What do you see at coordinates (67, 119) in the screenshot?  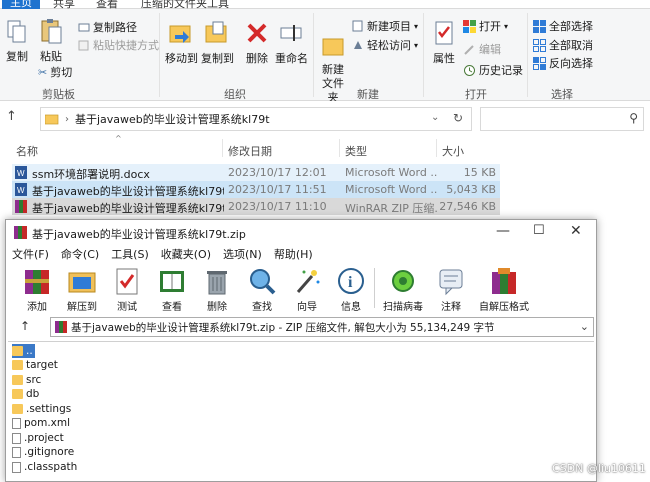 I see `chevron-right-icon: ›` at bounding box center [67, 119].